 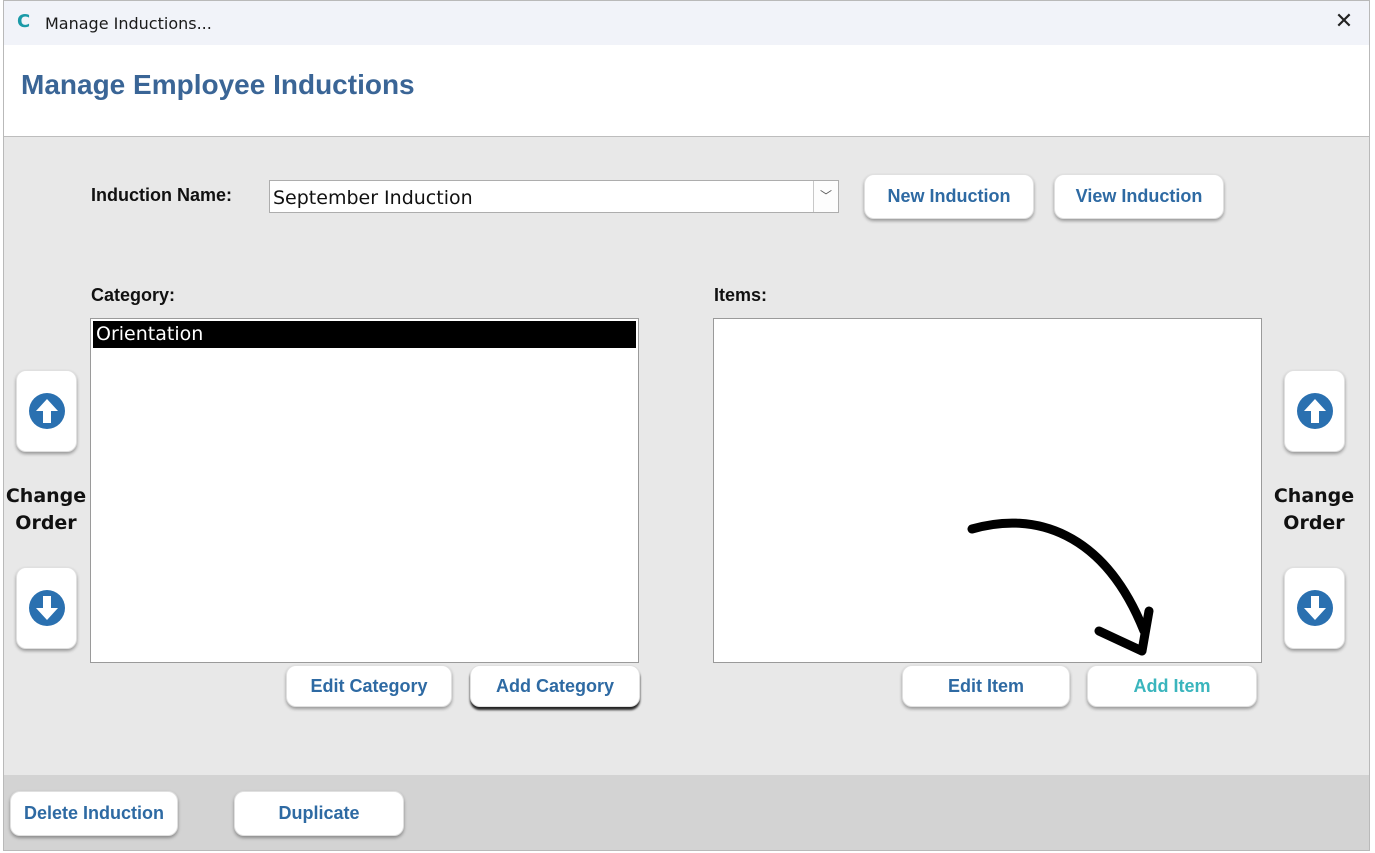 What do you see at coordinates (46, 510) in the screenshot?
I see `left-change-order-label: Change Order` at bounding box center [46, 510].